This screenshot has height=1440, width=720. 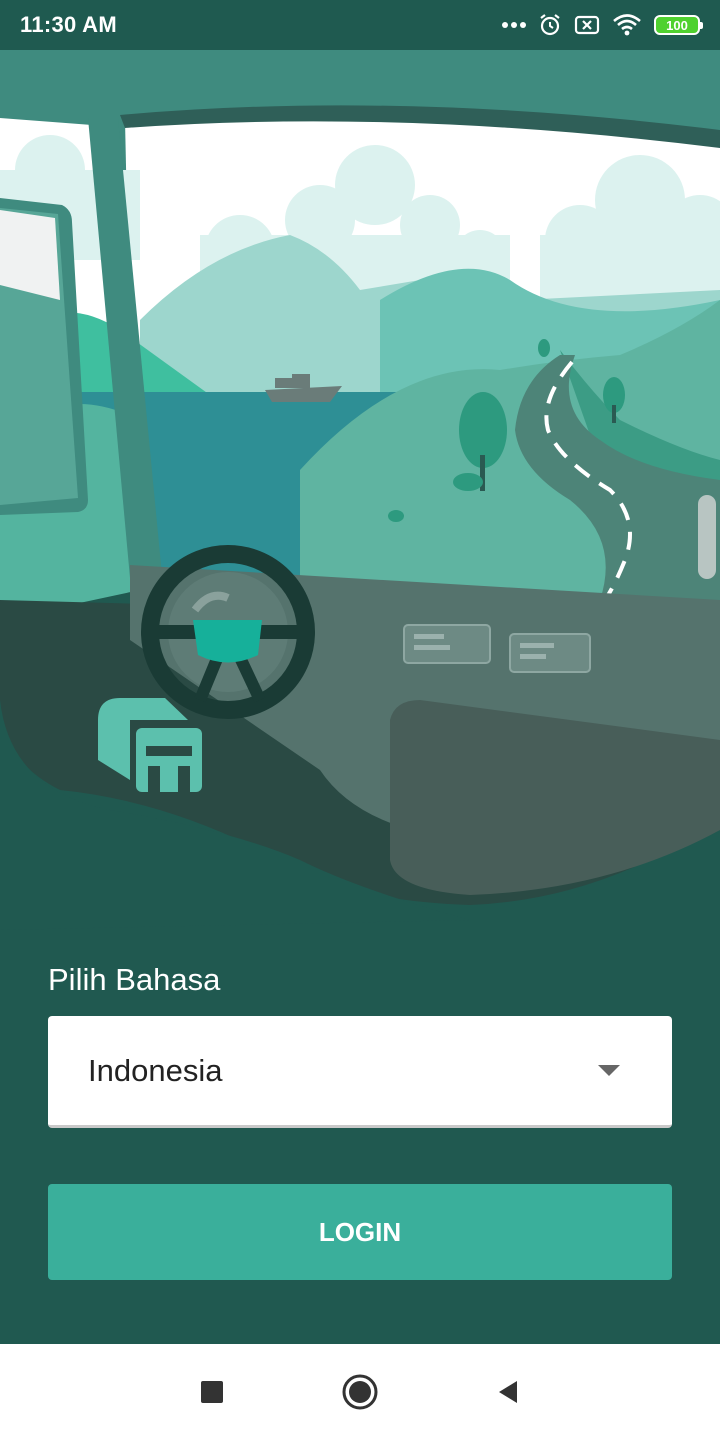 I want to click on sim-off-icon, so click(x=587, y=25).